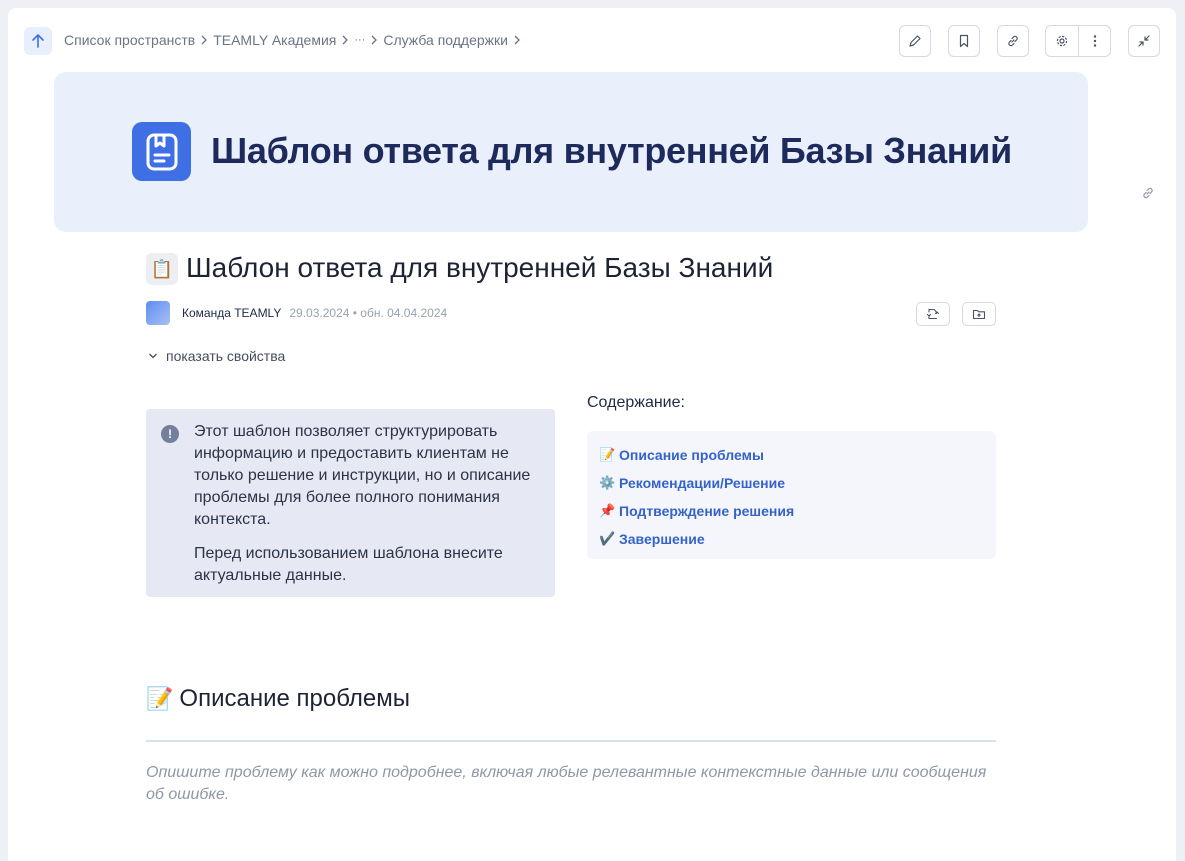 The height and width of the screenshot is (861, 1185). I want to click on pushpin-icon: 📌, so click(607, 510).